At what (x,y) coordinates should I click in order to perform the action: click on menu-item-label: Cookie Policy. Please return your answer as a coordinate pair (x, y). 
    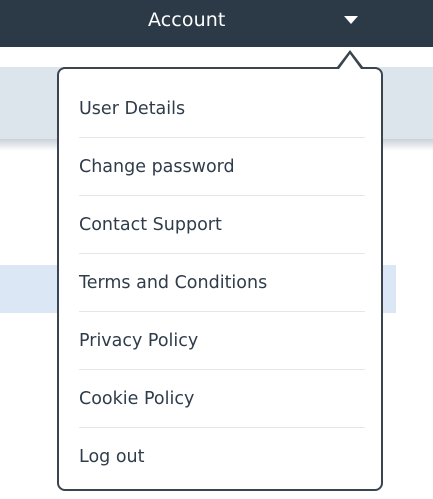
    Looking at the image, I should click on (137, 398).